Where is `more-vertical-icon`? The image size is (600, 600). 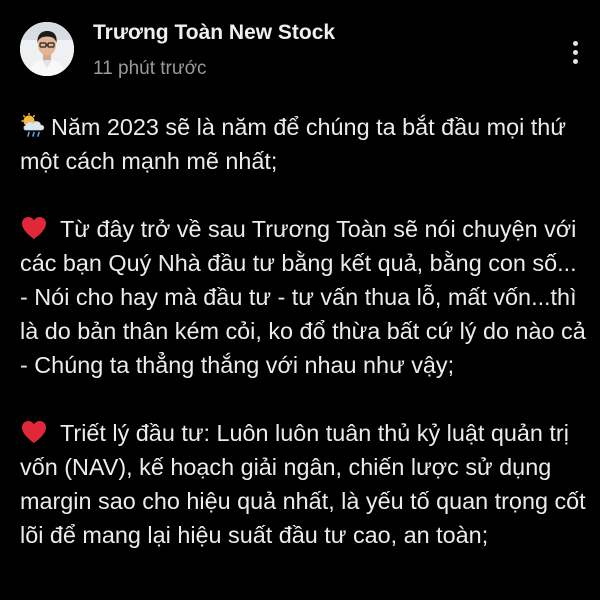 more-vertical-icon is located at coordinates (575, 43).